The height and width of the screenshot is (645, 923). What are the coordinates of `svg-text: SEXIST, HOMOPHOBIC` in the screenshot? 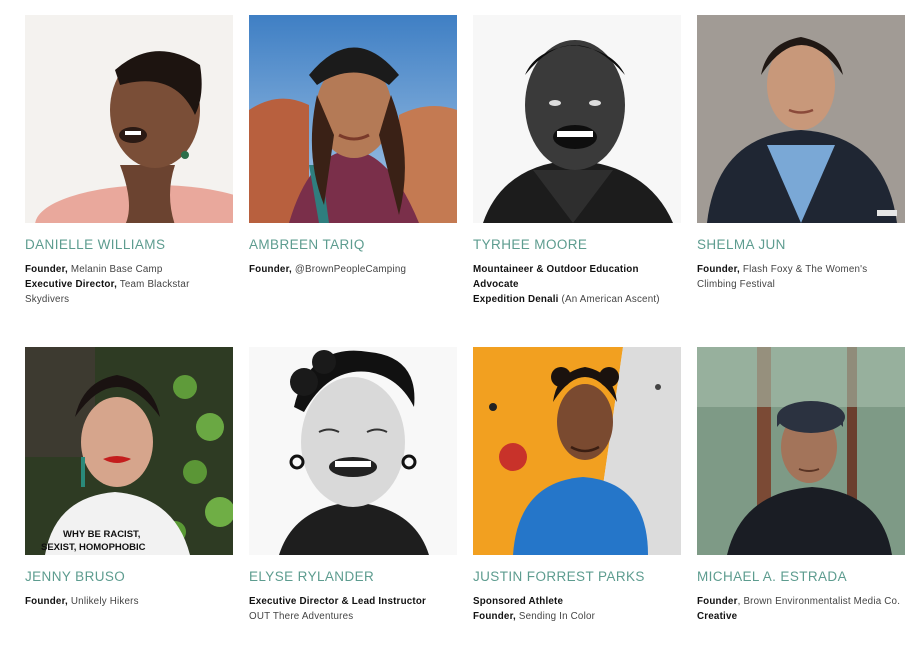 It's located at (93, 547).